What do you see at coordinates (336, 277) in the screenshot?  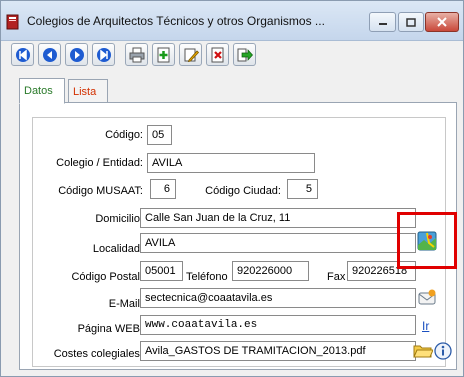 I see `fax-label: Fax` at bounding box center [336, 277].